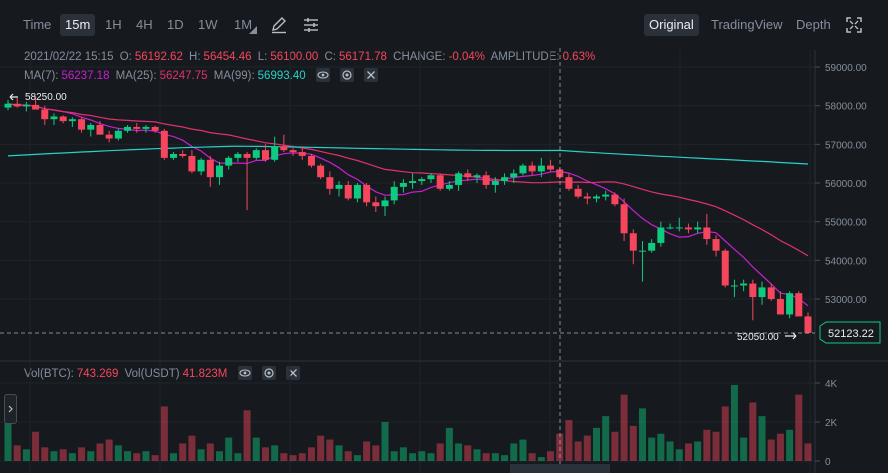  I want to click on volume-axis-label: 4K, so click(831, 384).